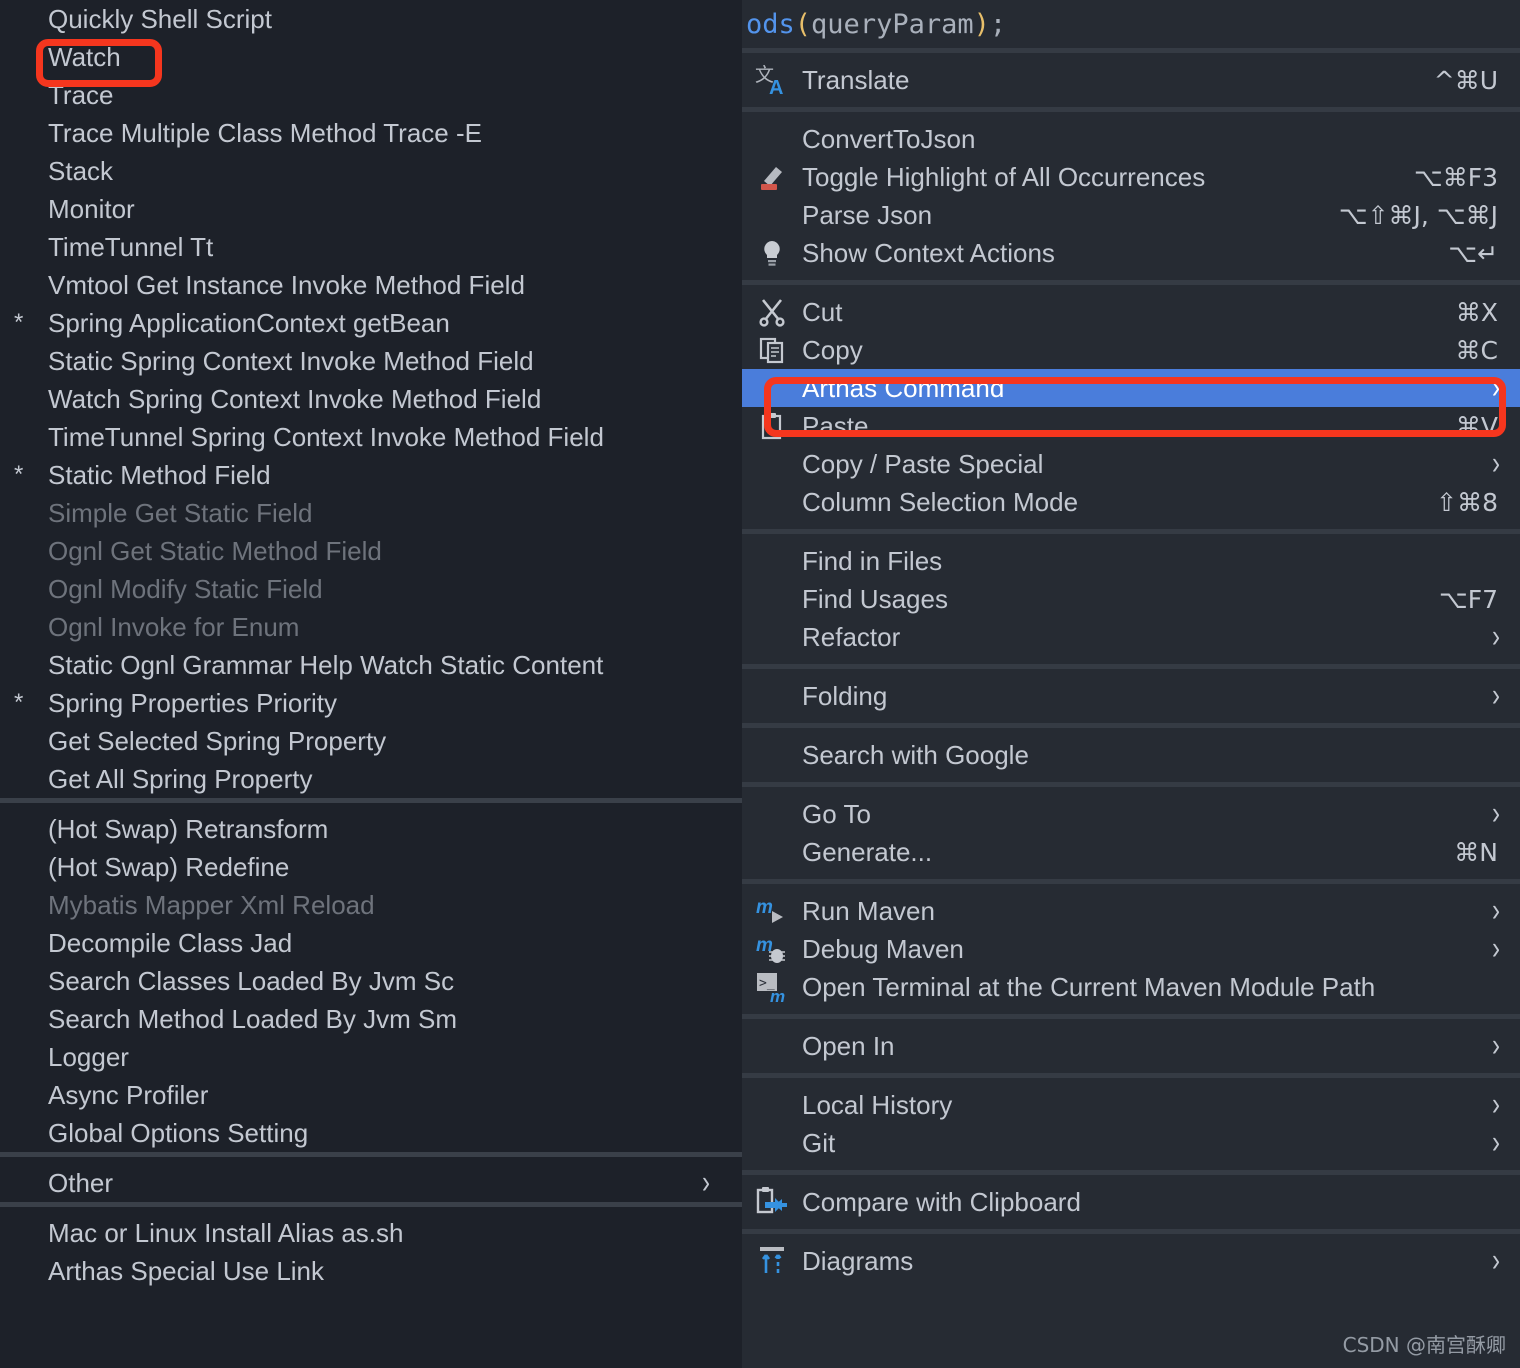 The width and height of the screenshot is (1520, 1368). I want to click on submenu-item-label: Spring ApplicationContext getBean, so click(249, 323).